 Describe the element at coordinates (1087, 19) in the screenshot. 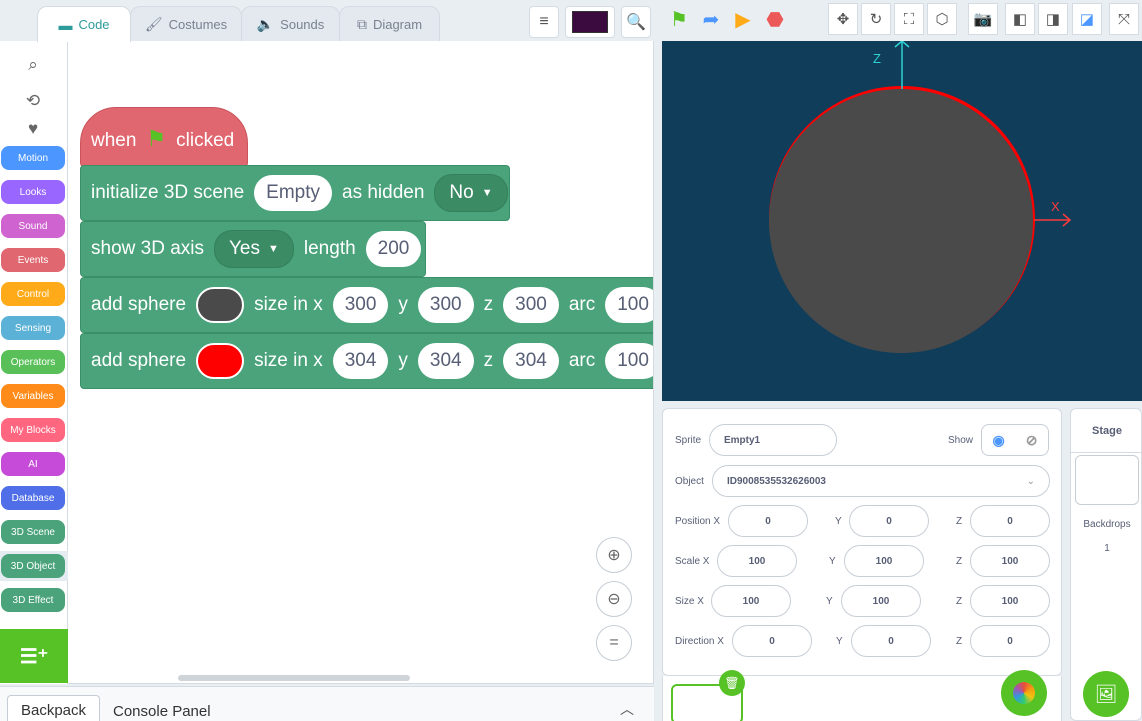

I see `large-stage-button: ◪` at that location.